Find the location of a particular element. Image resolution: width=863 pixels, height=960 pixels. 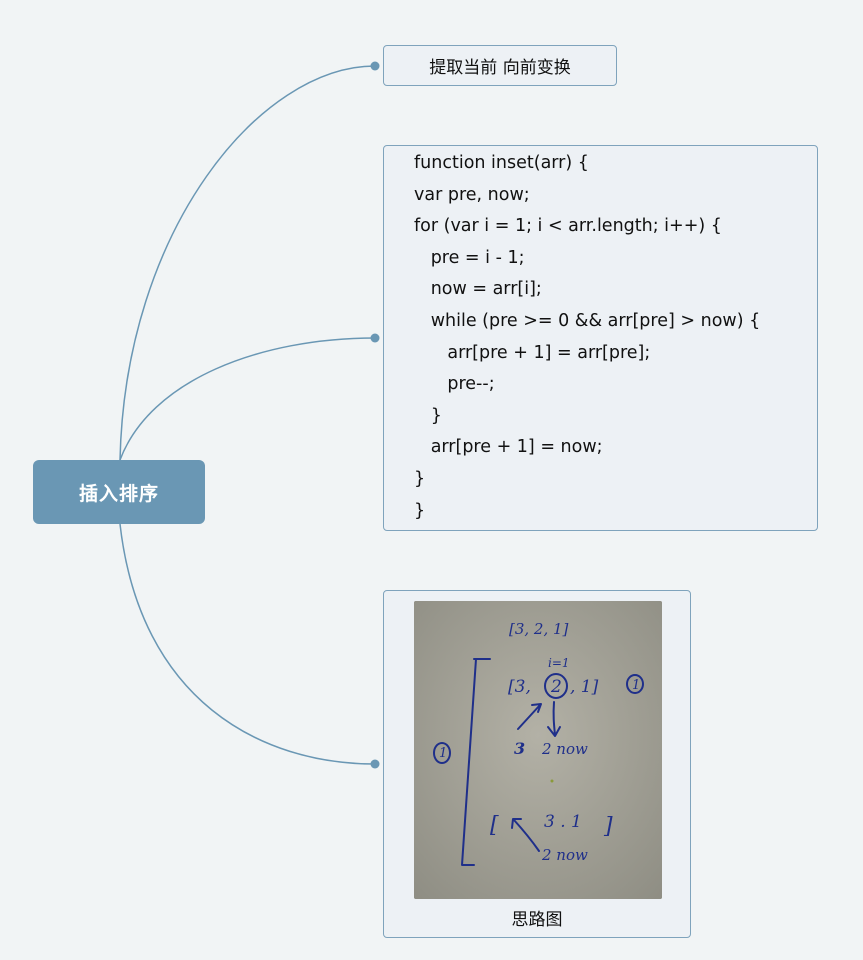

sketch-result-values: 3 . 1 is located at coordinates (563, 822).